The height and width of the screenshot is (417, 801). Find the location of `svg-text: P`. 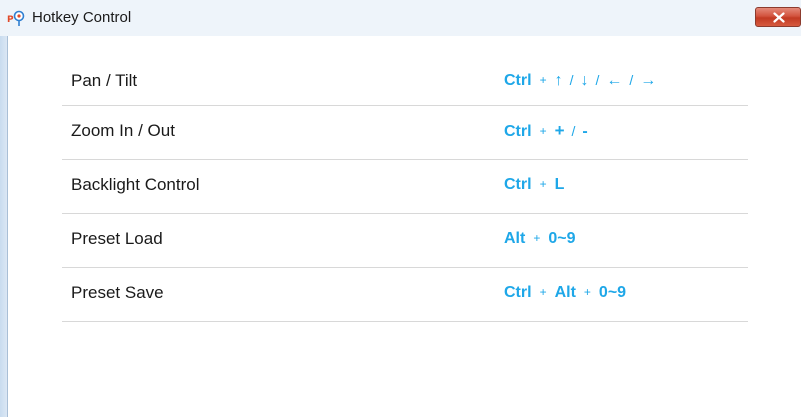

svg-text: P is located at coordinates (10, 20).